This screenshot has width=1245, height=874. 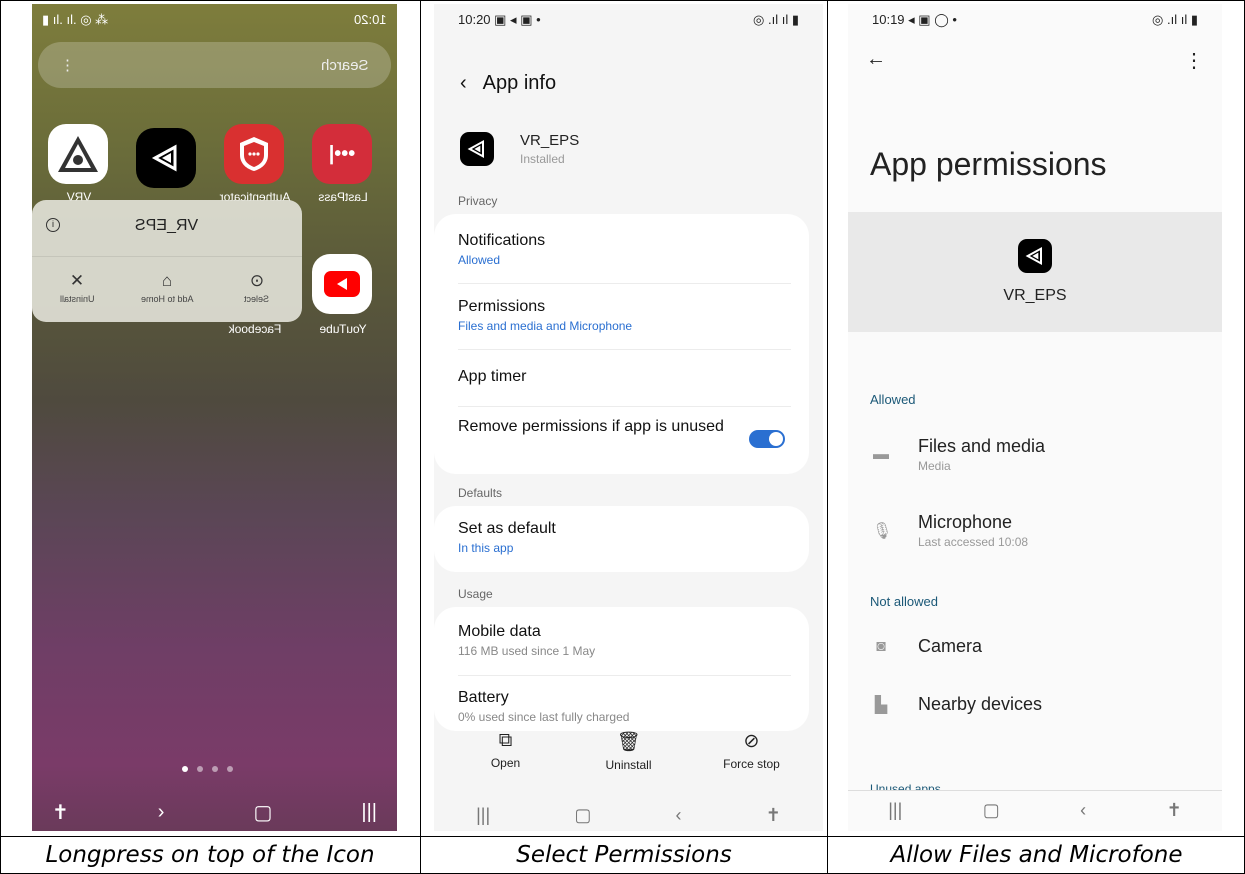 What do you see at coordinates (486, 548) in the screenshot?
I see `item-subtitle: In this app` at bounding box center [486, 548].